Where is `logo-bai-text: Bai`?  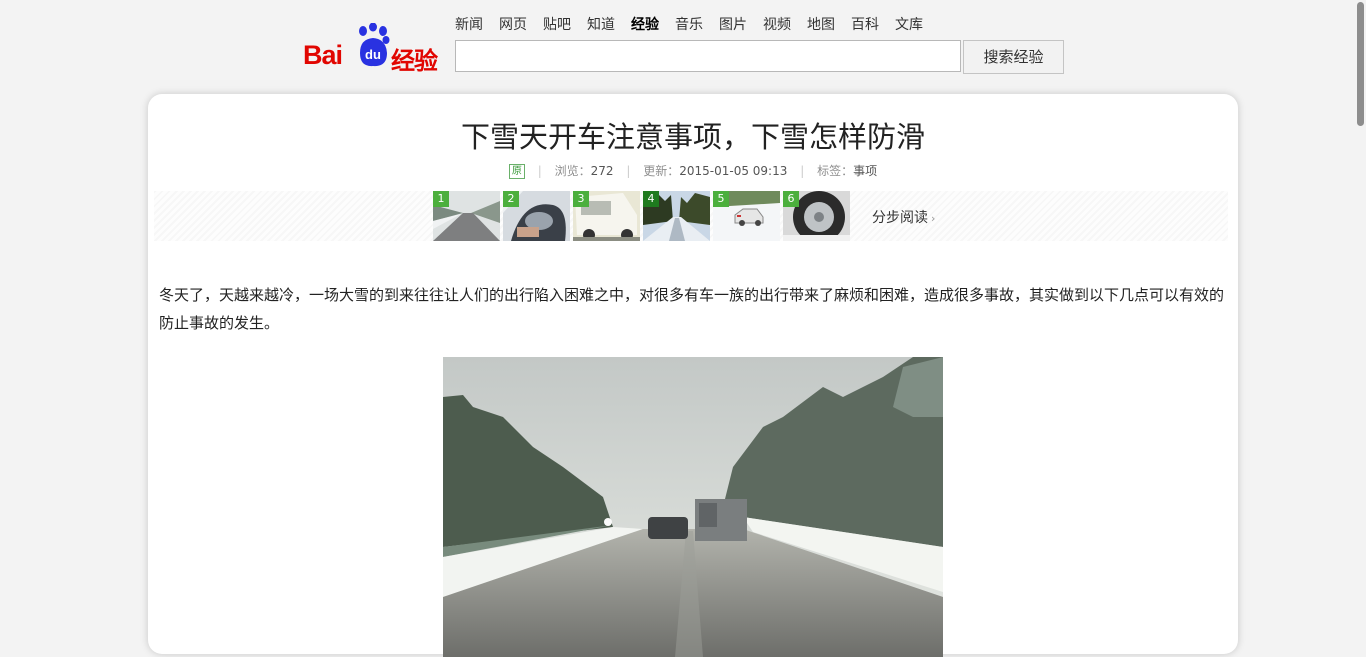 logo-bai-text: Bai is located at coordinates (323, 55).